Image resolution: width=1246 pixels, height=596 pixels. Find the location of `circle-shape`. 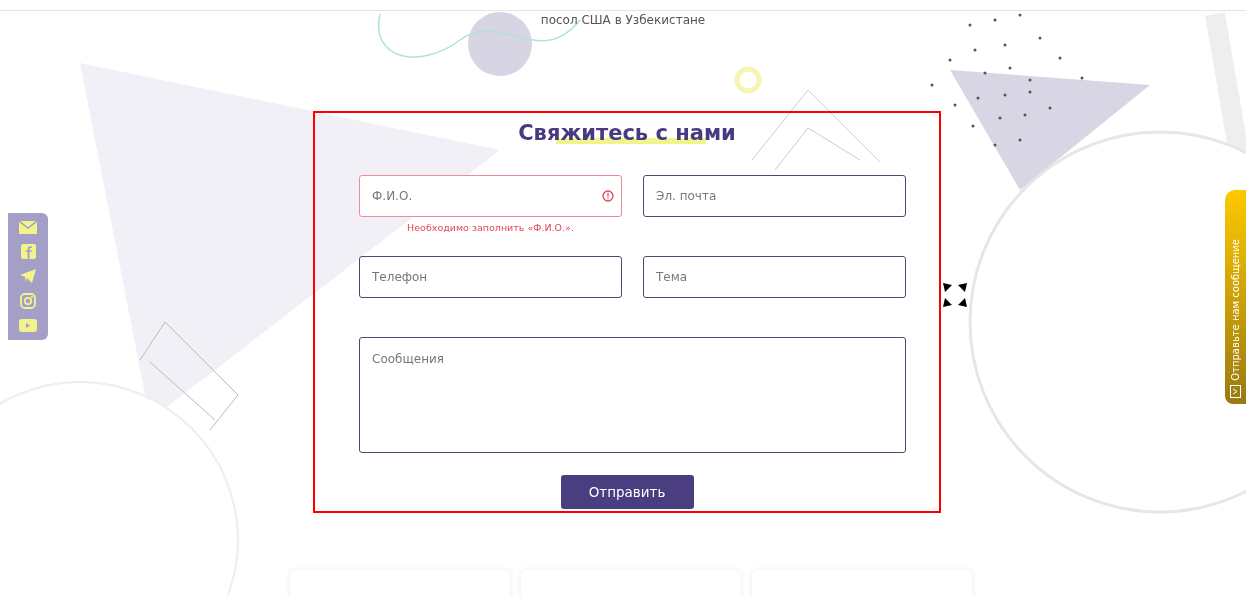

circle-shape is located at coordinates (500, 44).